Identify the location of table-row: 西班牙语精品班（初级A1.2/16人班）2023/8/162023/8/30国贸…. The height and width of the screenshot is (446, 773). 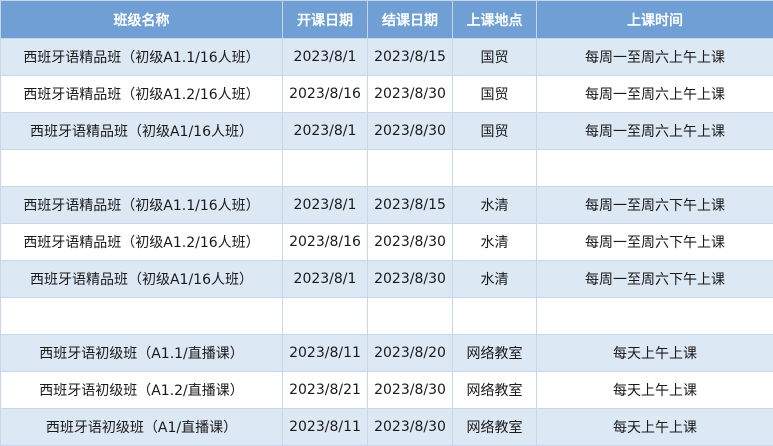
(387, 94).